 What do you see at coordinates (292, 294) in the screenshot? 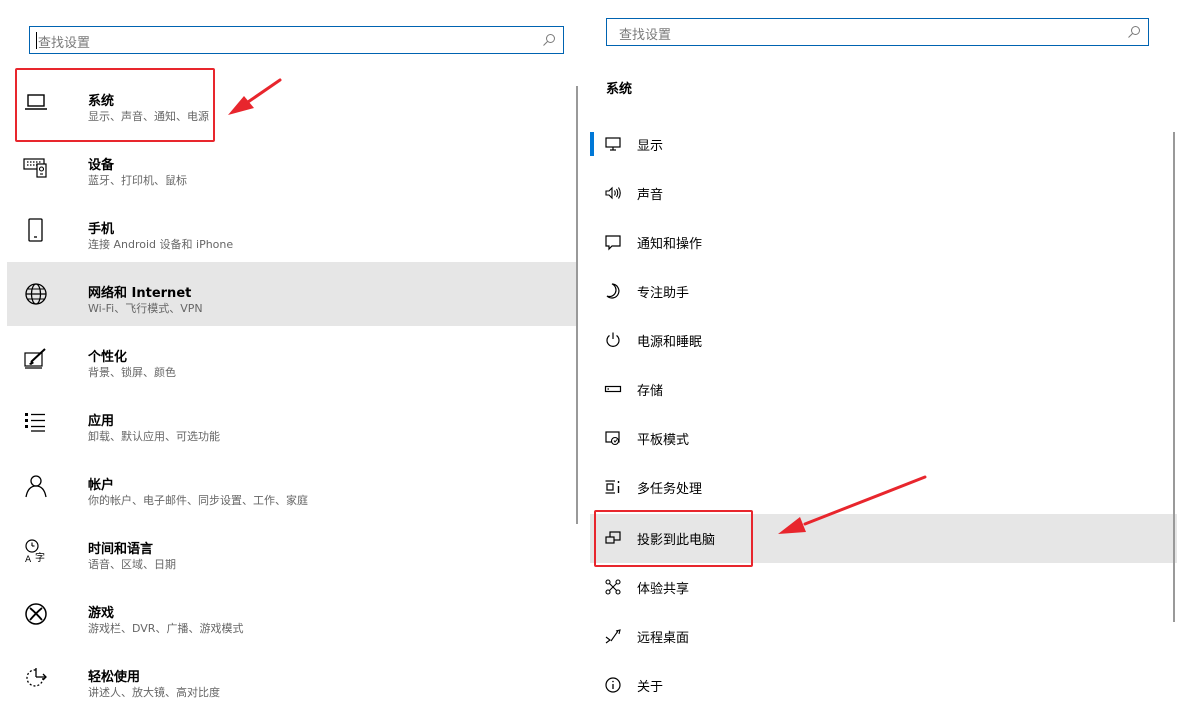
I see `category-network: 网络和 Internet Wi-Fi、飞行模式、VPN` at bounding box center [292, 294].